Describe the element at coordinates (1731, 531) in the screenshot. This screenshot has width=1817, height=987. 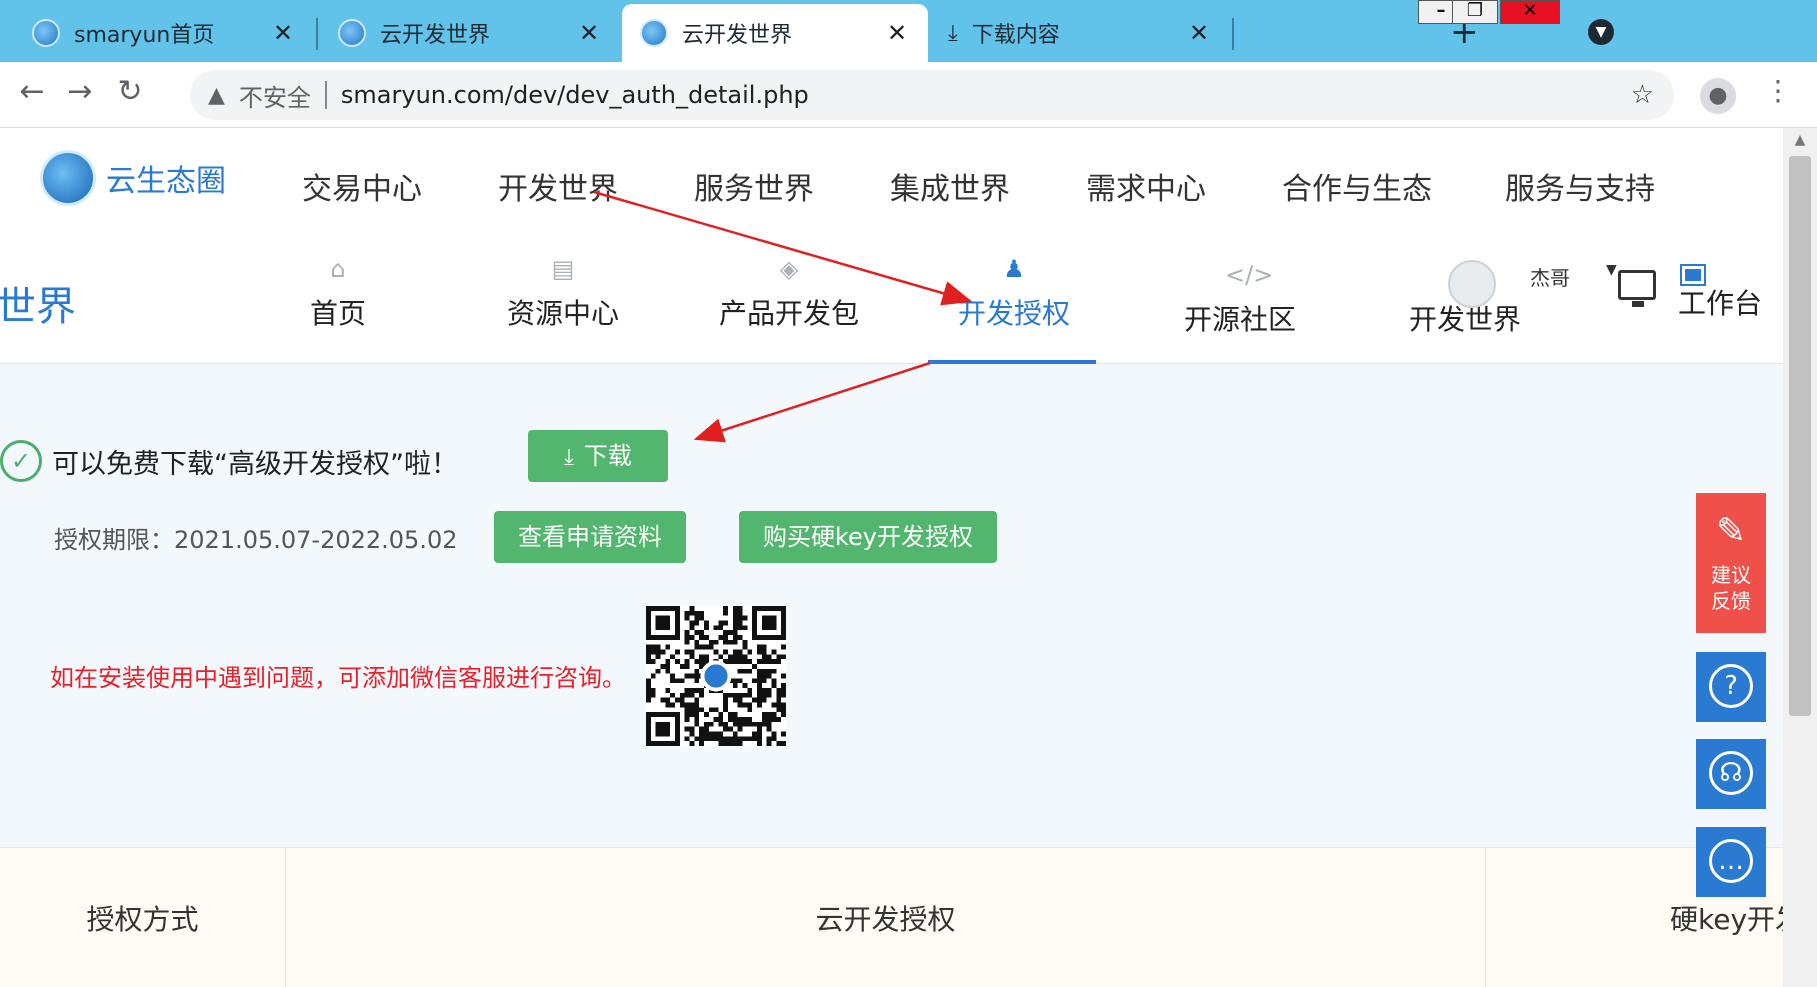
I see `edit-icon: ✎` at that location.